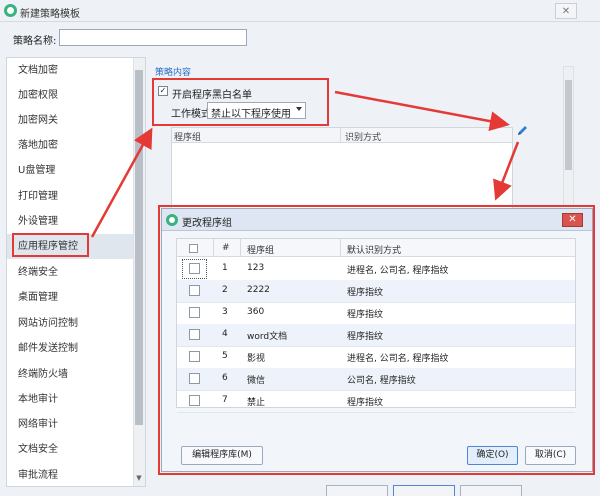 Image resolution: width=600 pixels, height=496 pixels. Describe the element at coordinates (139, 479) in the screenshot. I see `scroll-down-arrow-icon: ▼` at that location.